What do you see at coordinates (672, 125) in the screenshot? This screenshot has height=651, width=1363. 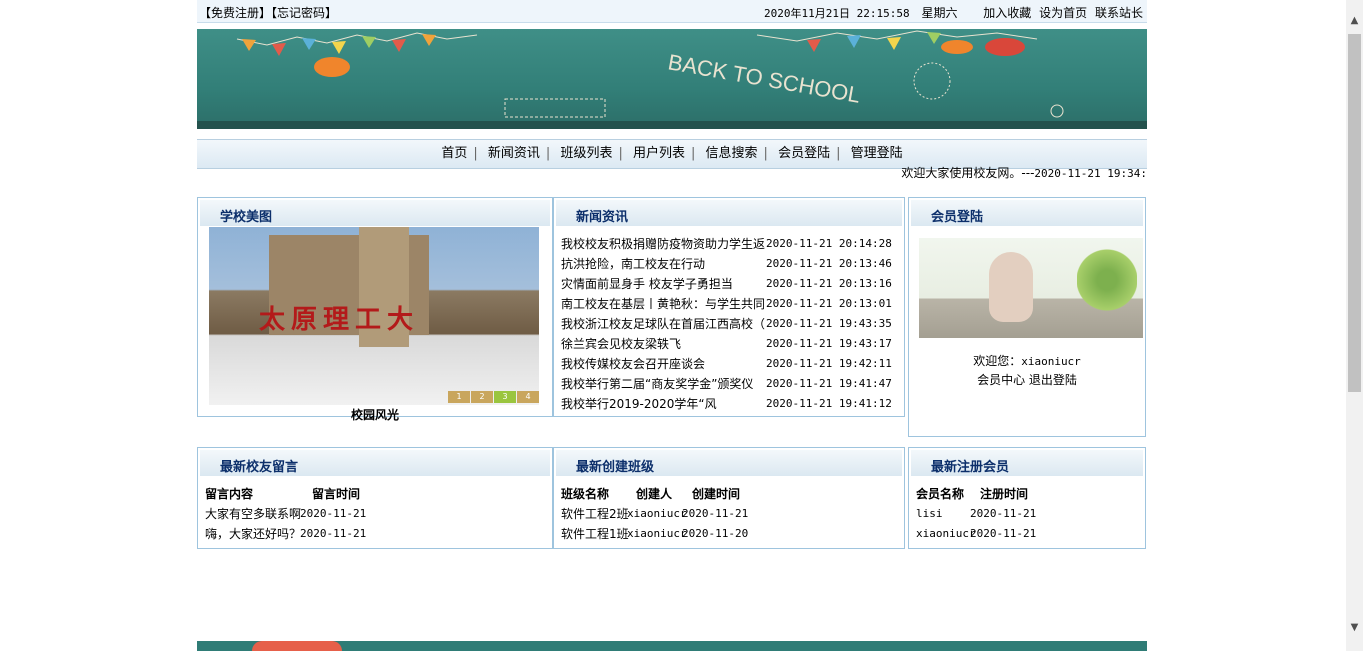 I see `banner-chalk-tray` at bounding box center [672, 125].